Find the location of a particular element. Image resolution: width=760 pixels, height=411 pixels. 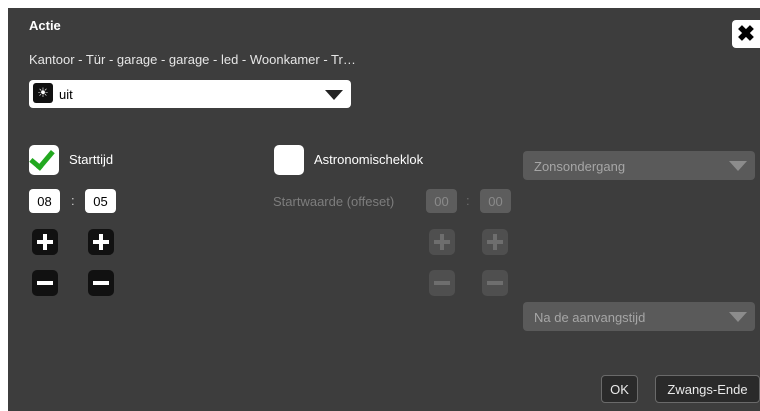

hours-increment-button is located at coordinates (45, 242).